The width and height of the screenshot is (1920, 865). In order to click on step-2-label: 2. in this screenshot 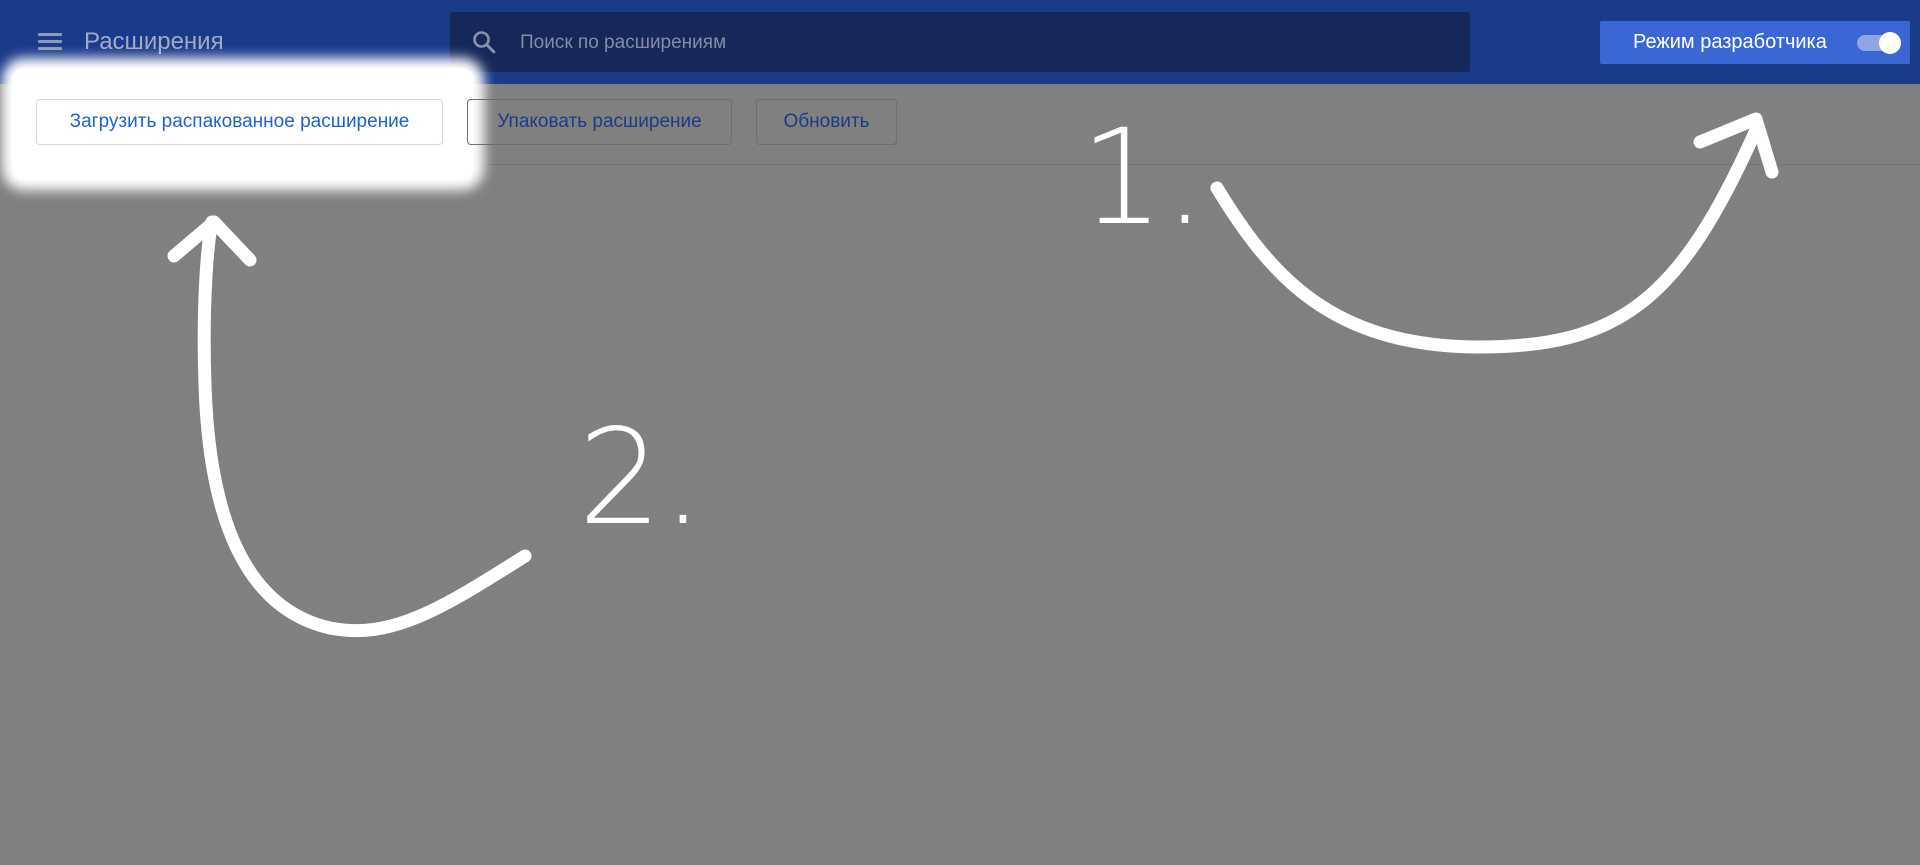, I will do `click(641, 478)`.